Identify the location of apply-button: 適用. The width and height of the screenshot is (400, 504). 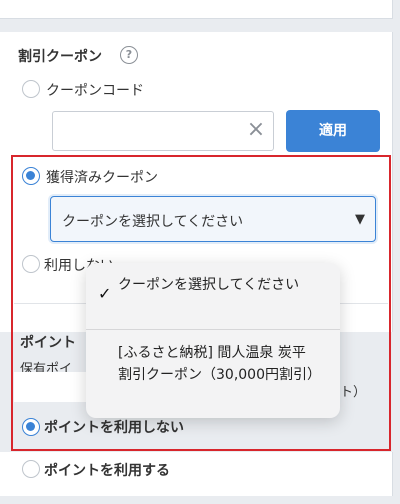
(333, 131).